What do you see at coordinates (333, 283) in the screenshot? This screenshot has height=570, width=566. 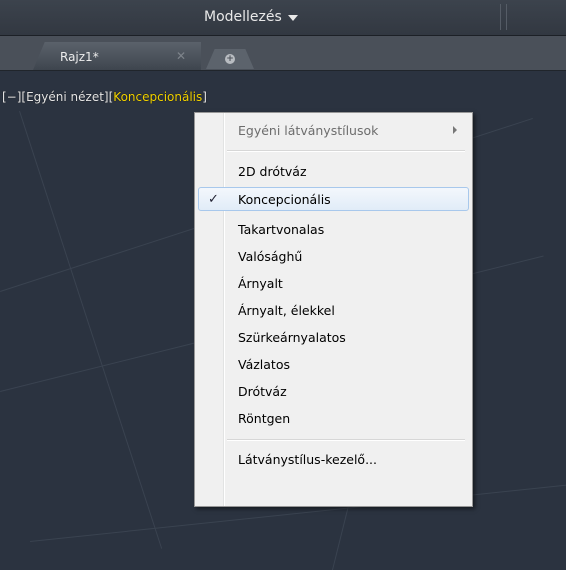 I see `menu-item-shaded: Árnyalt` at bounding box center [333, 283].